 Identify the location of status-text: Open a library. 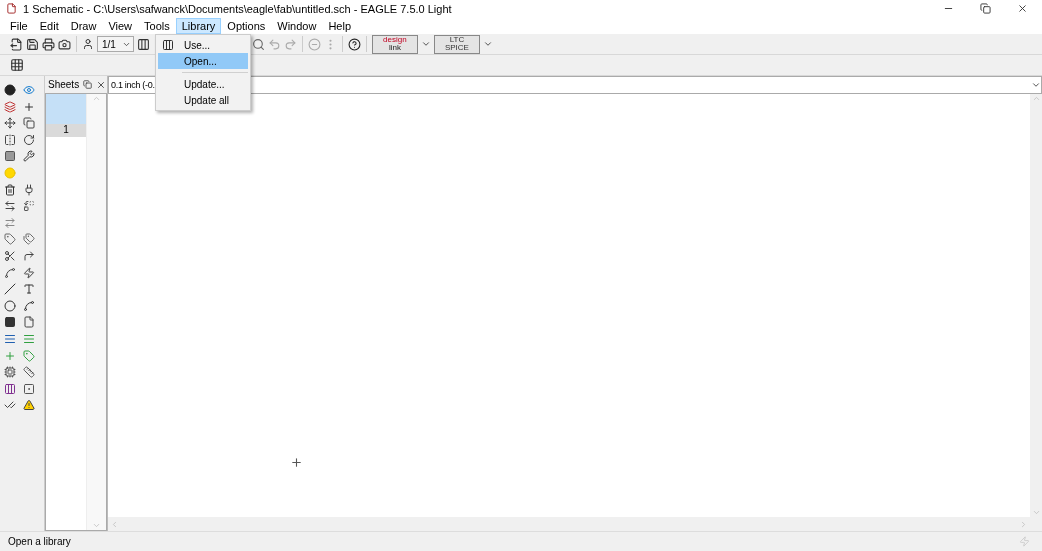
(39, 541).